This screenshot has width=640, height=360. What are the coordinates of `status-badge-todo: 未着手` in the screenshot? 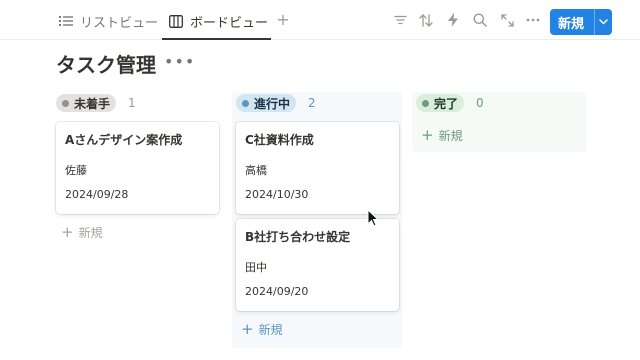 It's located at (86, 103).